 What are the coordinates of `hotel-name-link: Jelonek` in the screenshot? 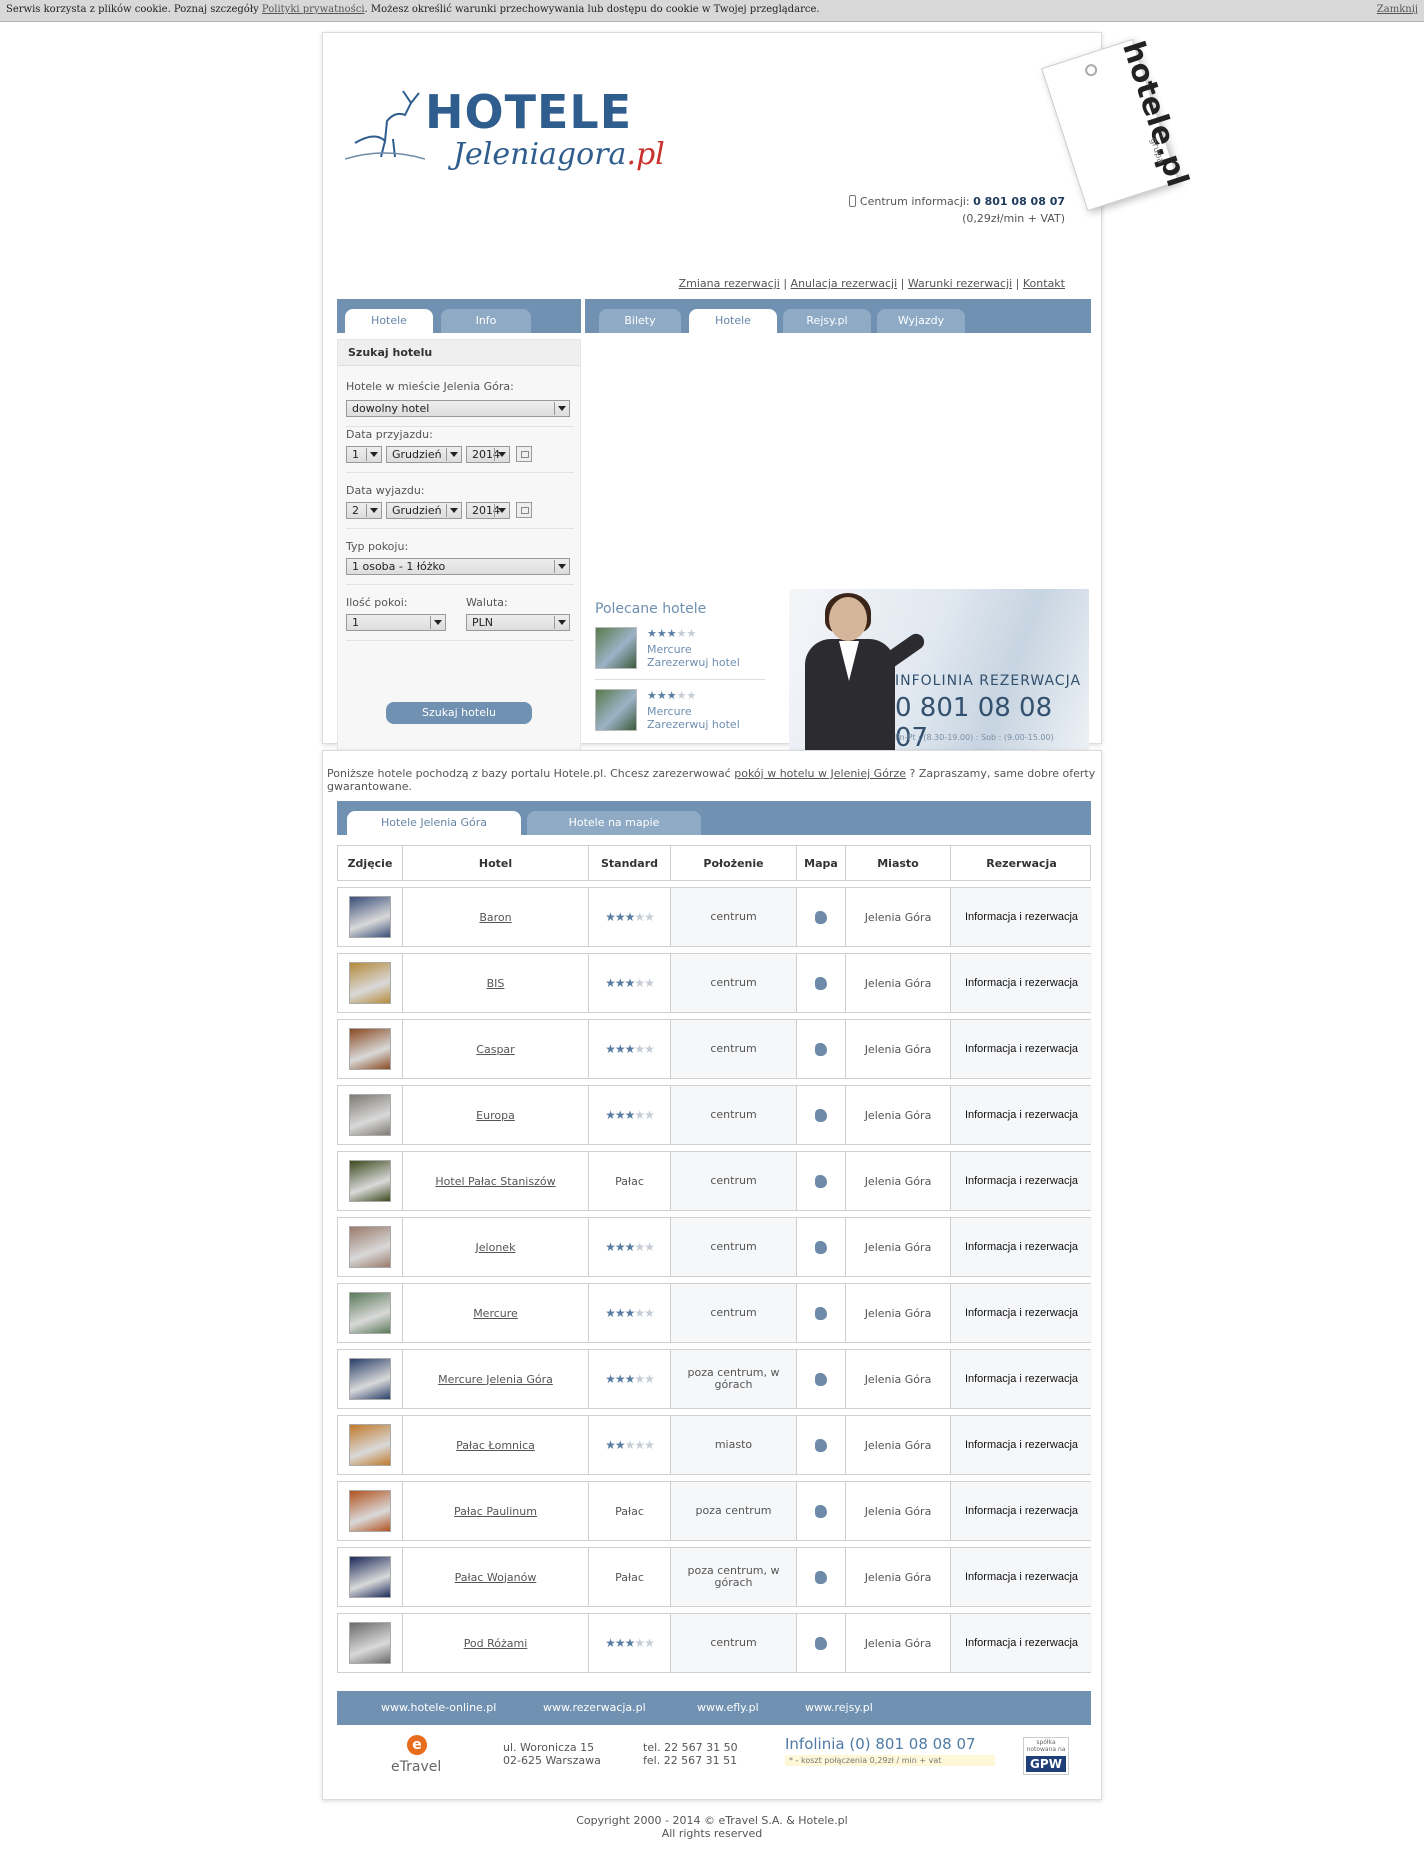 It's located at (496, 1247).